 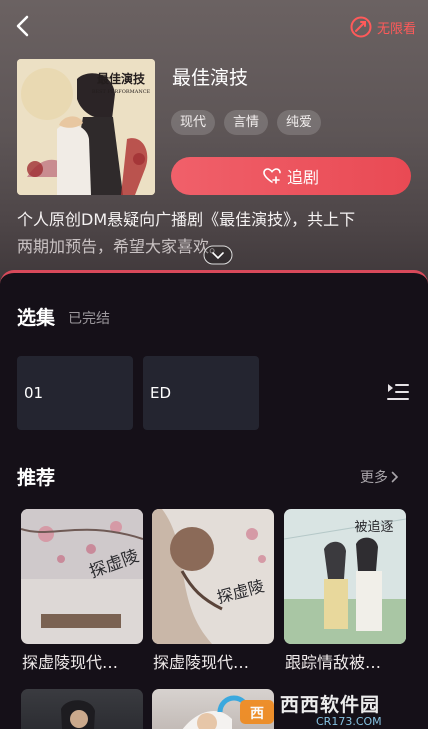 What do you see at coordinates (36, 318) in the screenshot?
I see `episodes-title: 选集` at bounding box center [36, 318].